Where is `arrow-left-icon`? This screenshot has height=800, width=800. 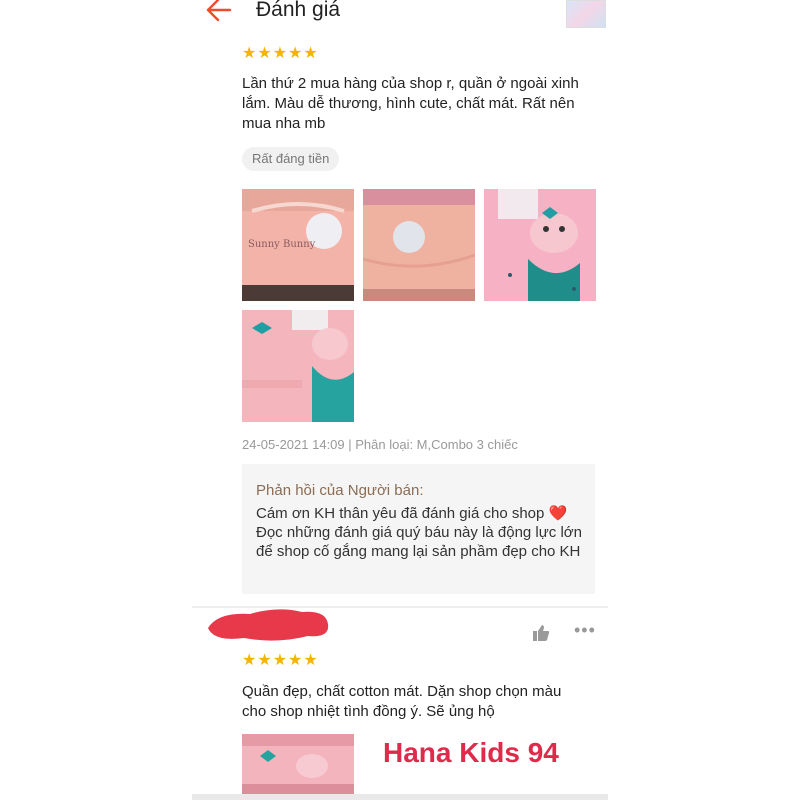
arrow-left-icon is located at coordinates (219, 11).